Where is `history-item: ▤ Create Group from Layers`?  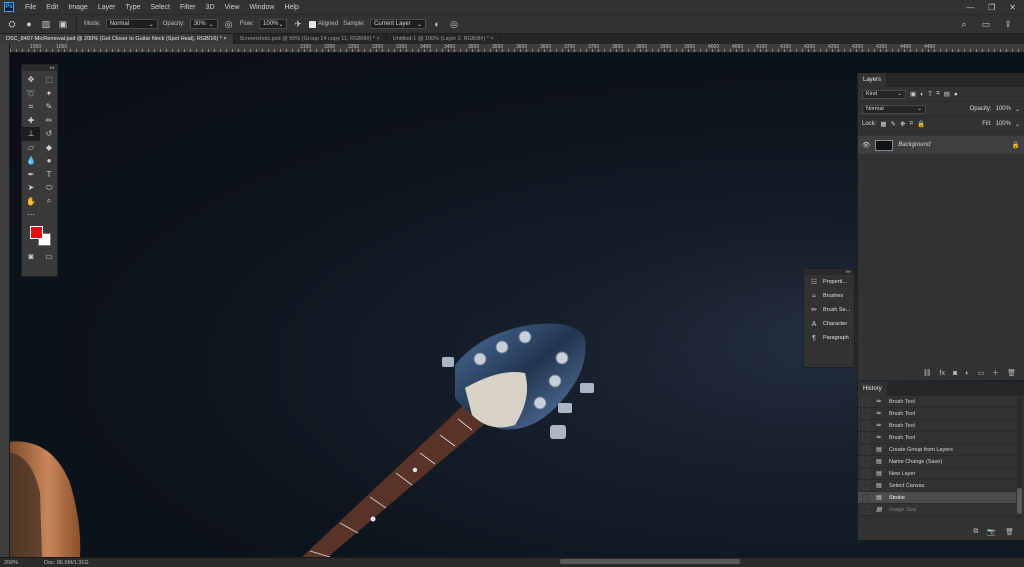 history-item: ▤ Create Group from Layers is located at coordinates (937, 450).